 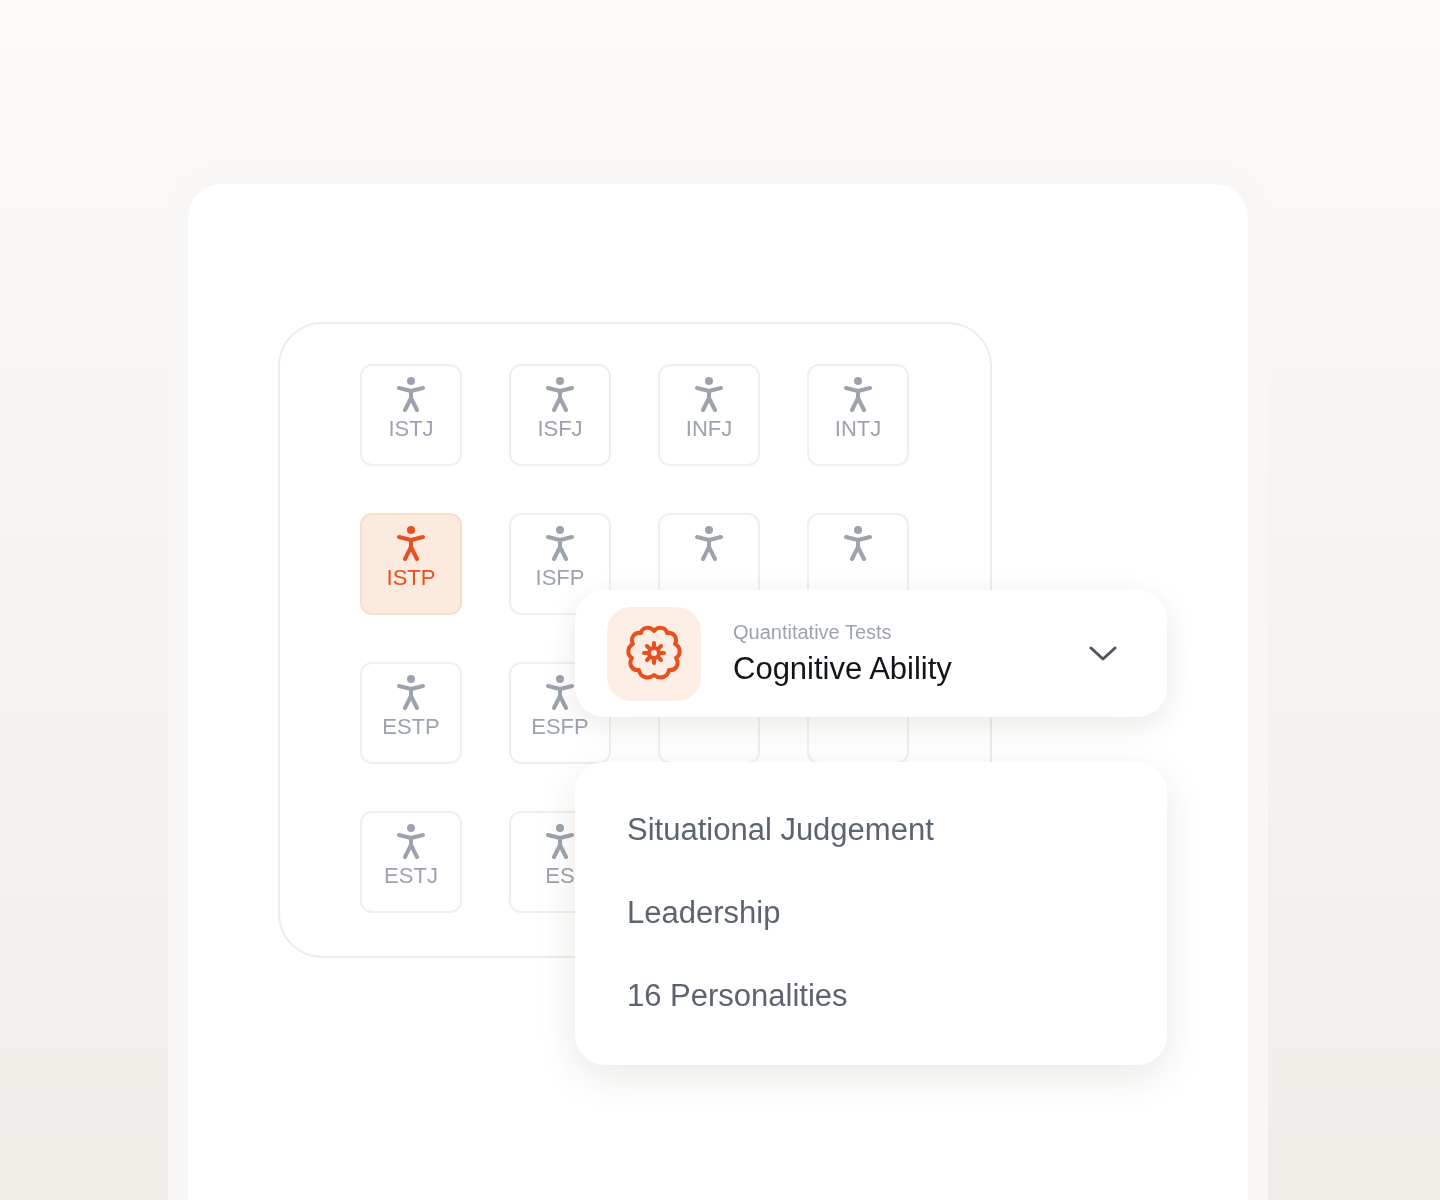 What do you see at coordinates (411, 429) in the screenshot?
I see `type-label: ISTJ` at bounding box center [411, 429].